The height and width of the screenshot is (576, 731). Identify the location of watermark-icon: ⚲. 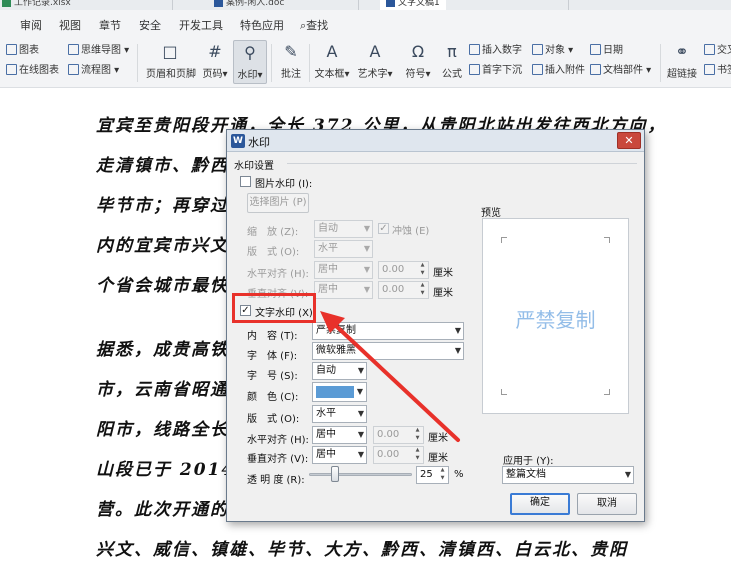
(250, 52).